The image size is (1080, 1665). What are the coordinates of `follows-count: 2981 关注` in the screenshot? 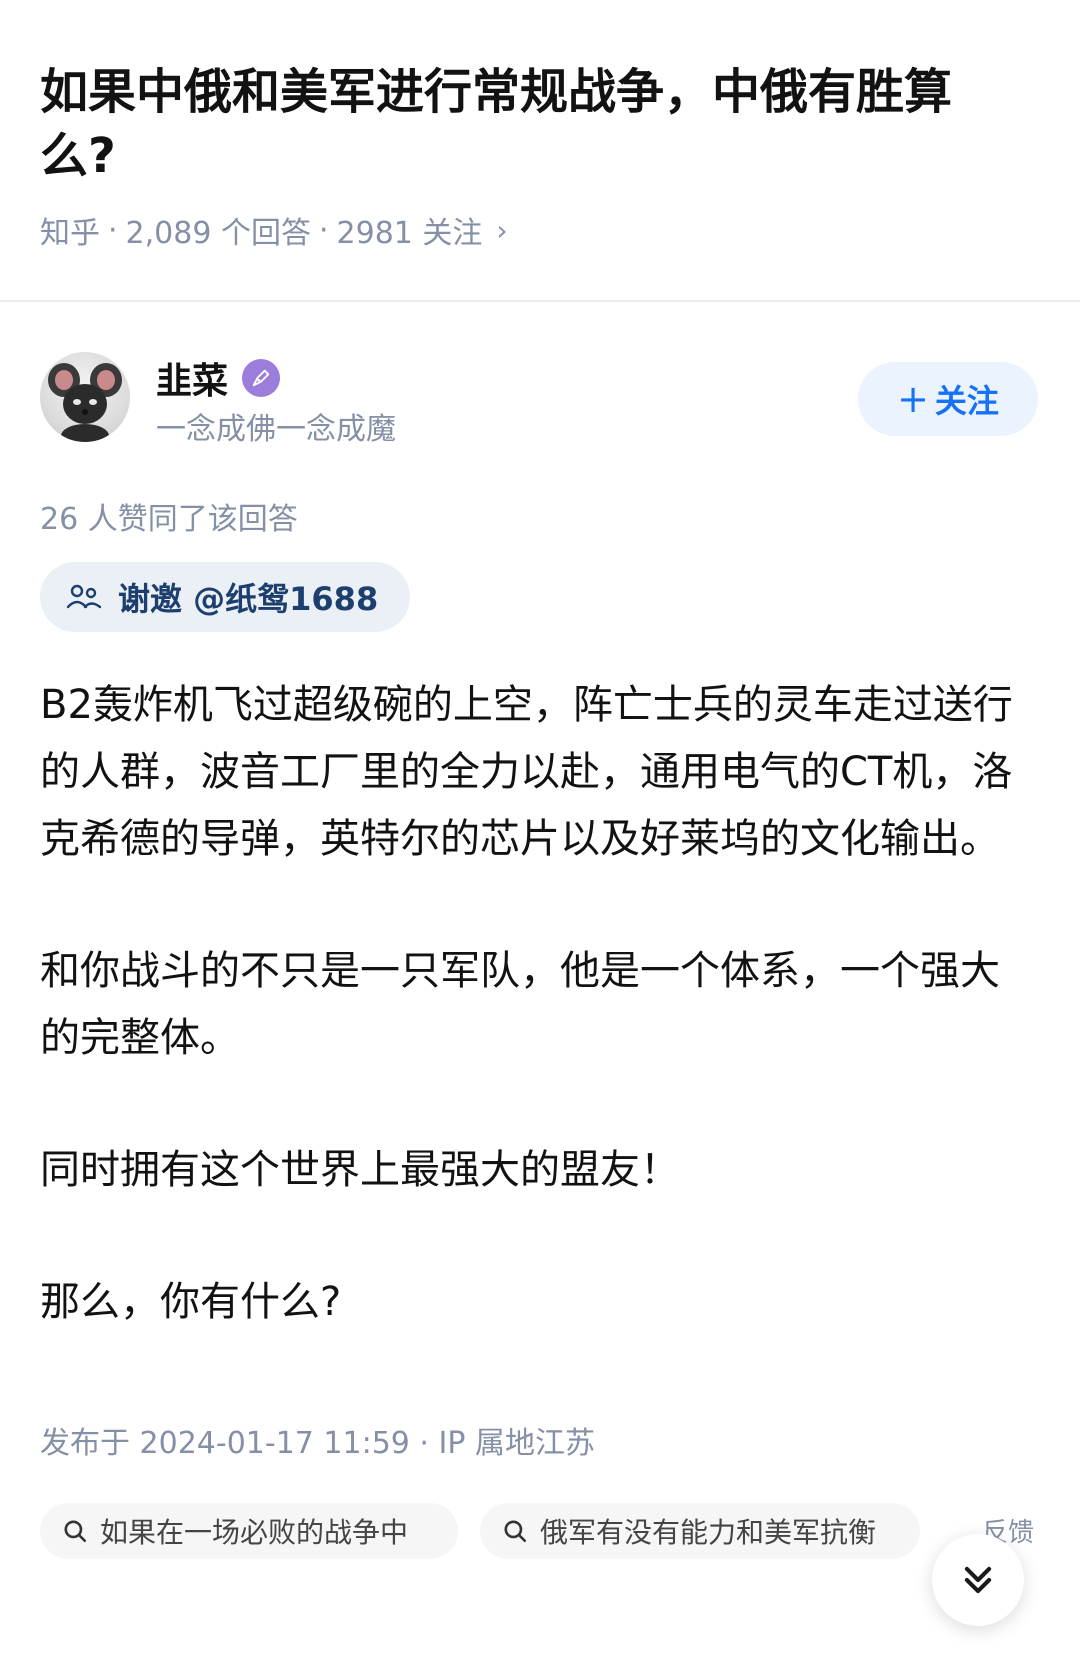 It's located at (409, 233).